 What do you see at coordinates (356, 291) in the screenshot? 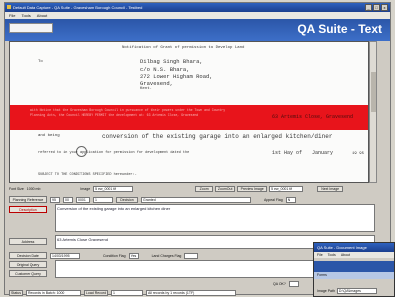
I see `image-path-field: D:\QA\Images` at bounding box center [356, 291].